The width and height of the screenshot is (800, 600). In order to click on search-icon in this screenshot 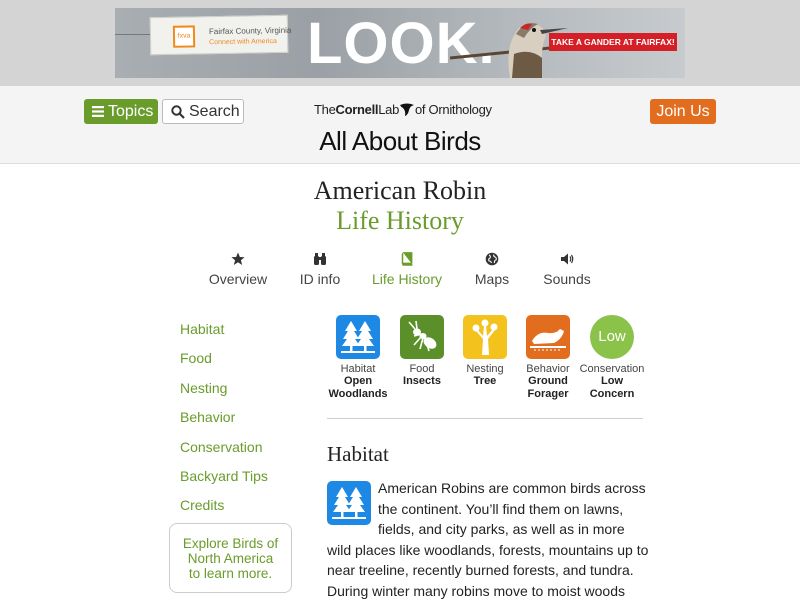, I will do `click(178, 112)`.